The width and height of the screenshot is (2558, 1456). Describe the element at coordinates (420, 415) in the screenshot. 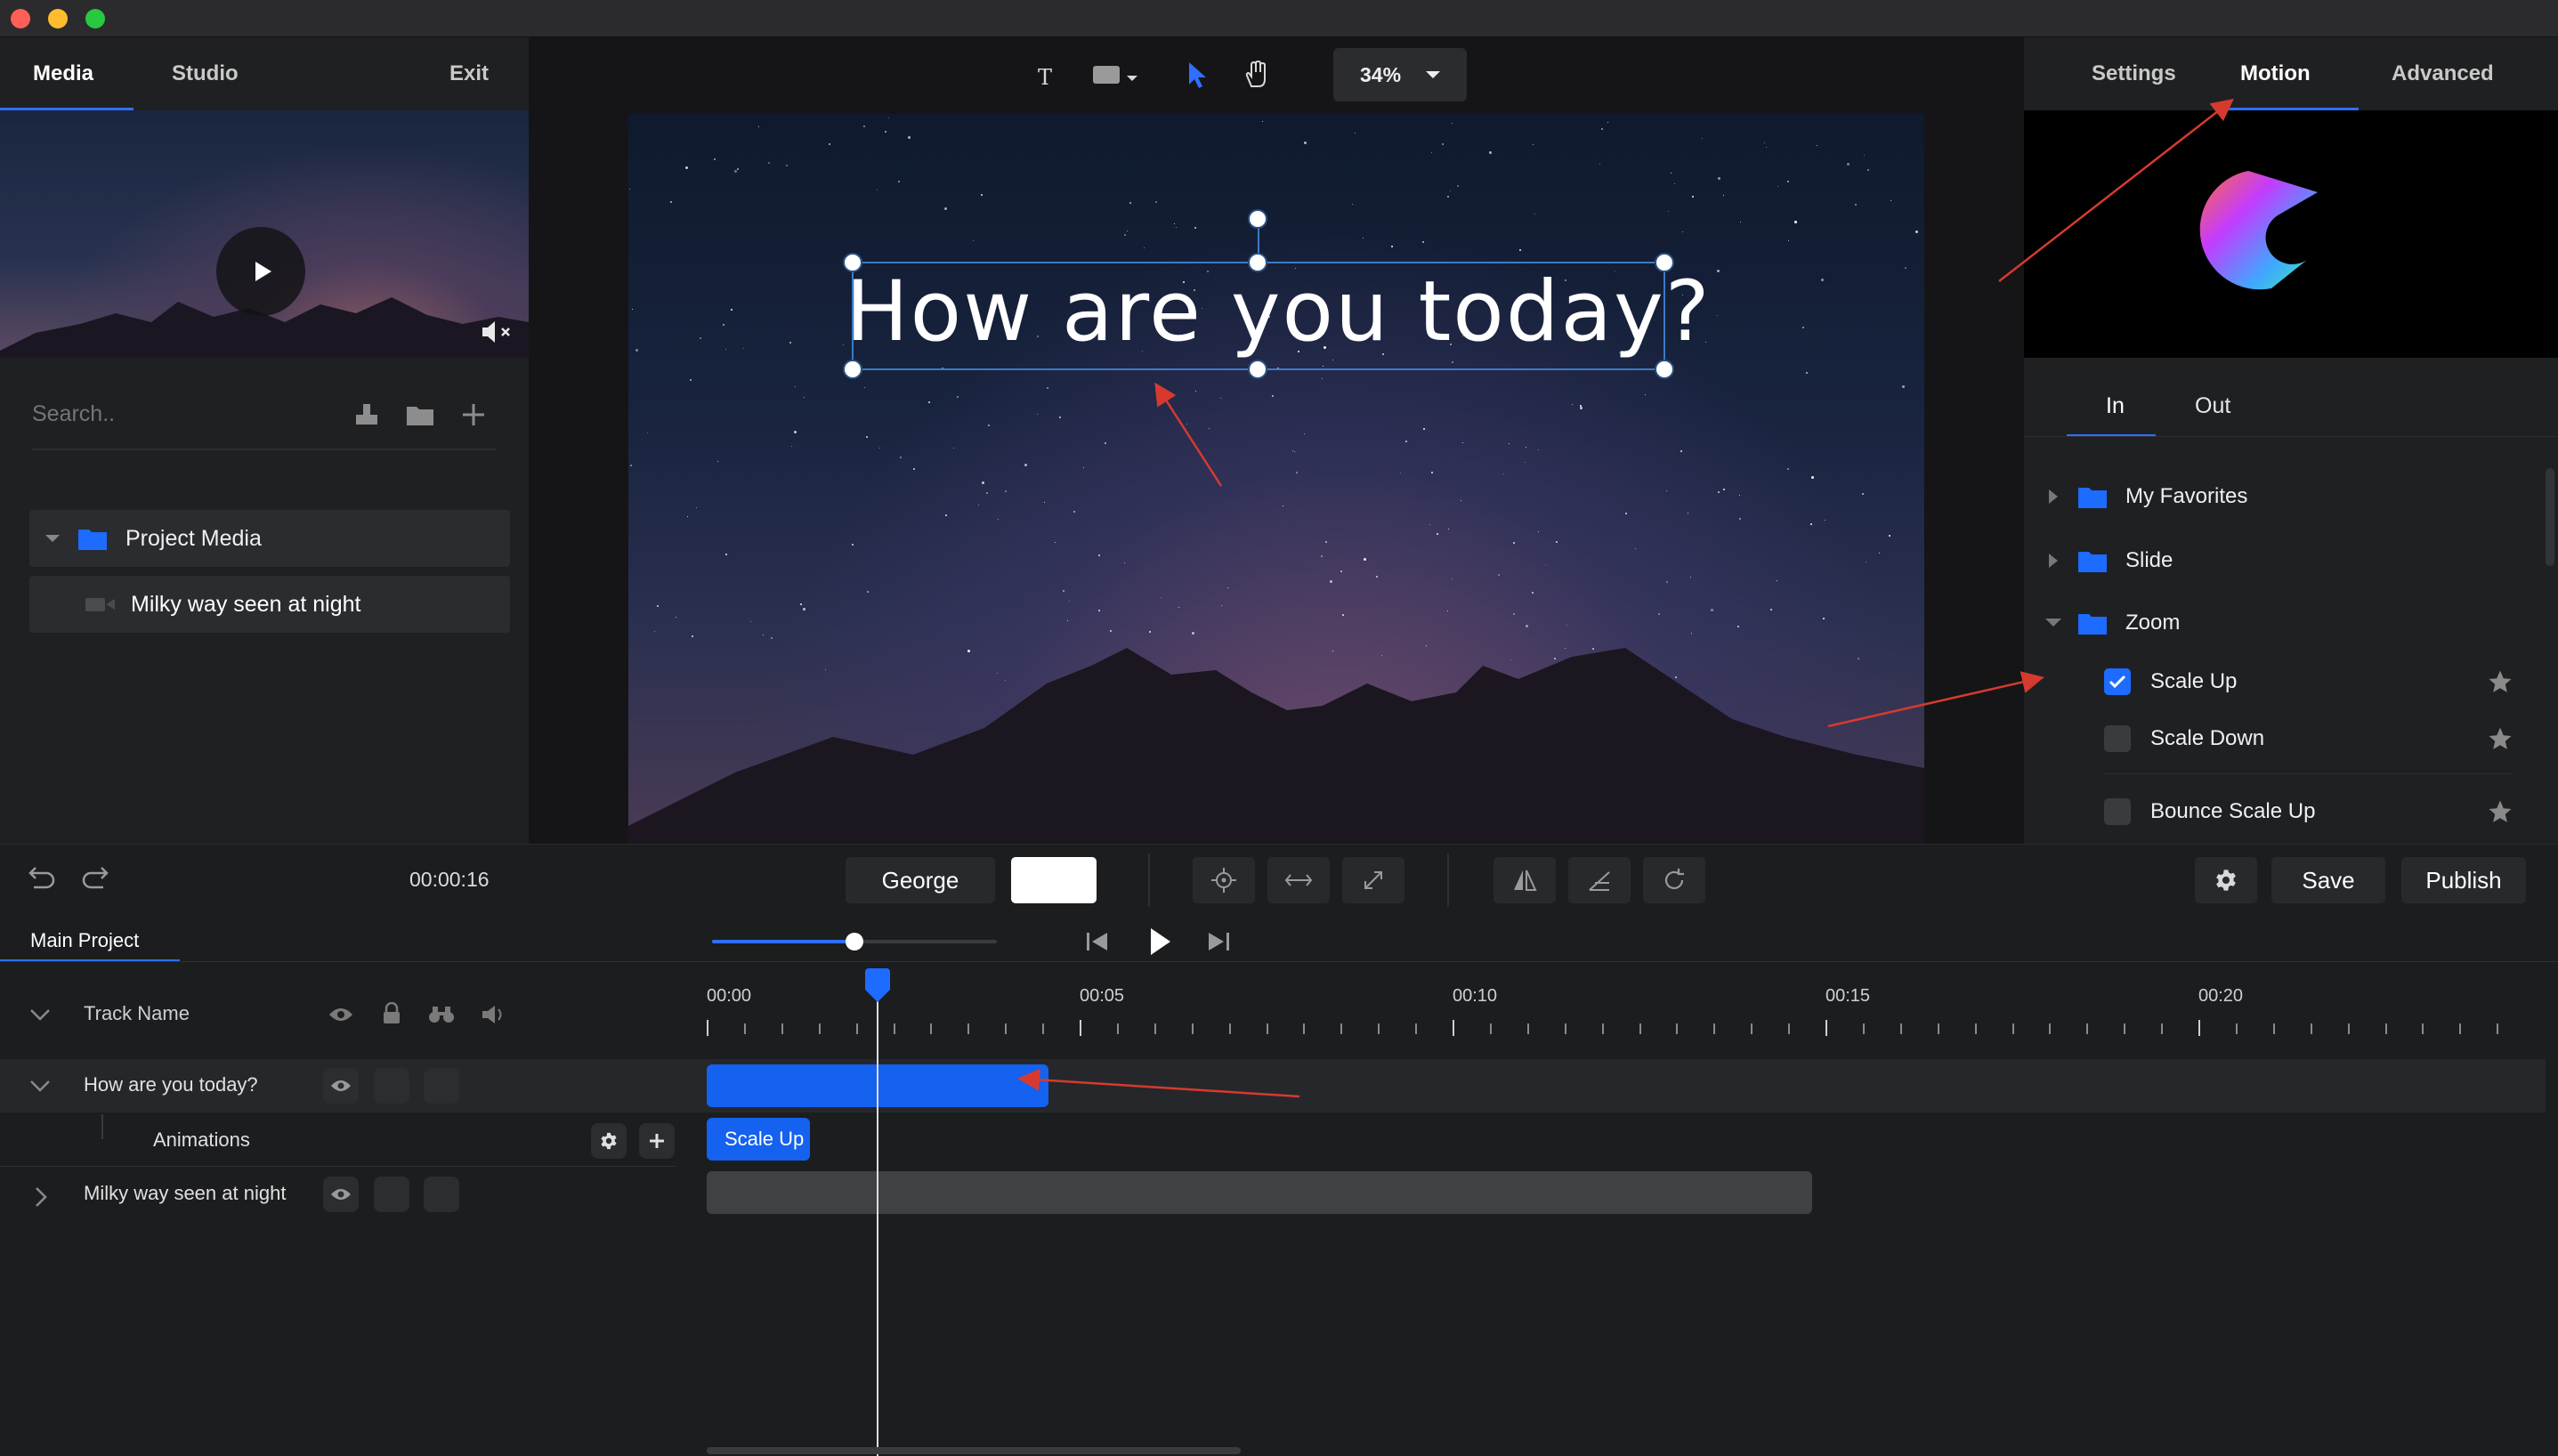

I see `folder-icon` at that location.